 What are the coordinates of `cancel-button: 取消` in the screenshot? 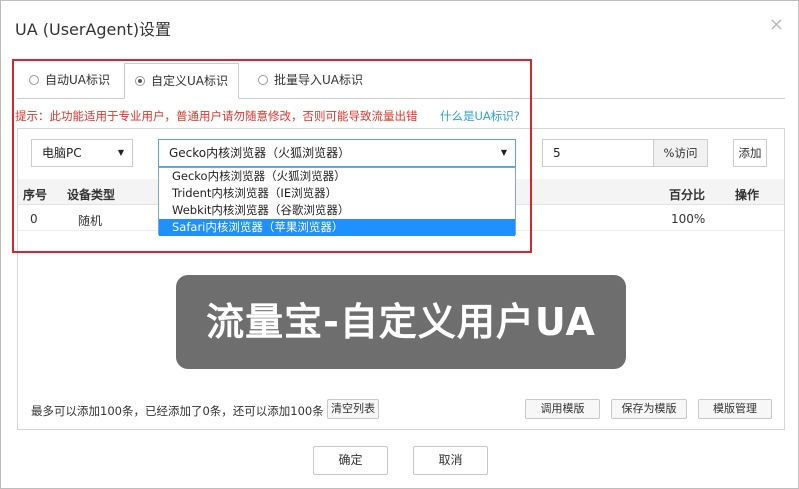 It's located at (450, 460).